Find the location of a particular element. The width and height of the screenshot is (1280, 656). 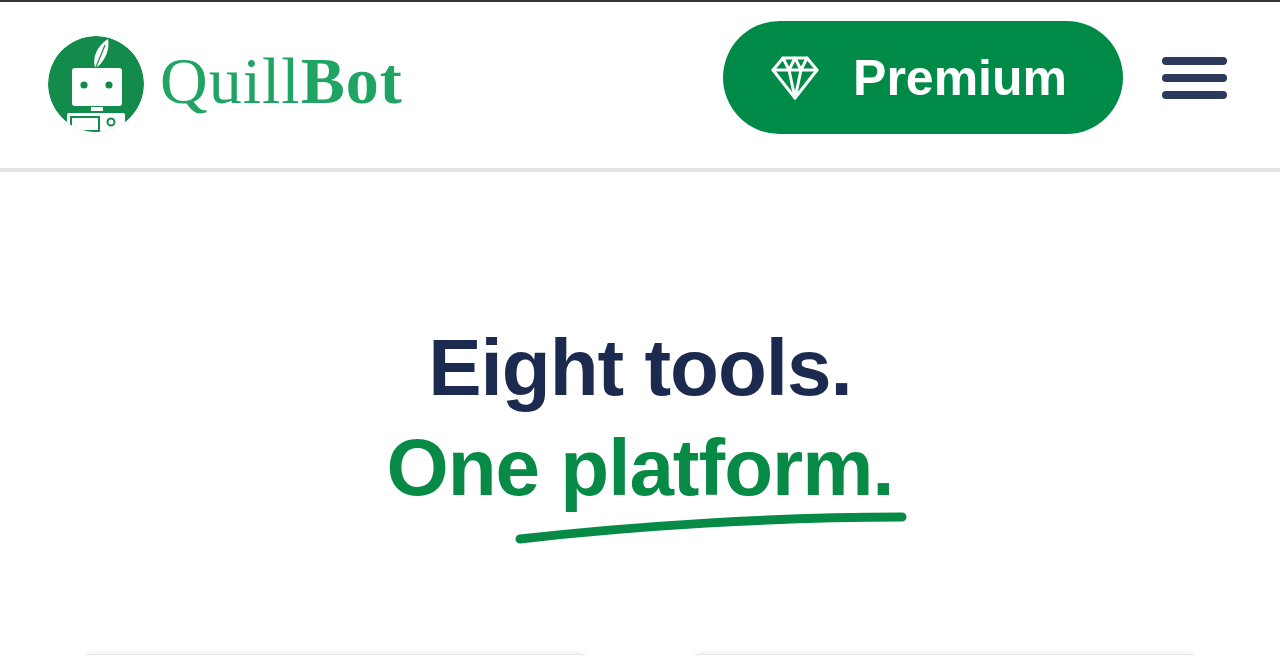

logo-text: QuillBot is located at coordinates (281, 84).